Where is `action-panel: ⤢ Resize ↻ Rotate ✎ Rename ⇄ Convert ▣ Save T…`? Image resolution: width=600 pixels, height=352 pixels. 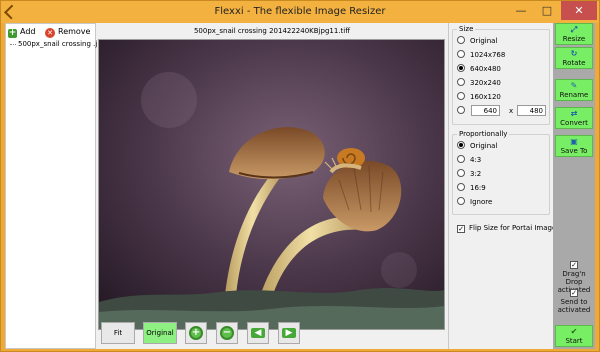
action-panel: ⤢ Resize ↻ Rotate ✎ Rename ⇄ Convert ▣ Save T… is located at coordinates (574, 186).